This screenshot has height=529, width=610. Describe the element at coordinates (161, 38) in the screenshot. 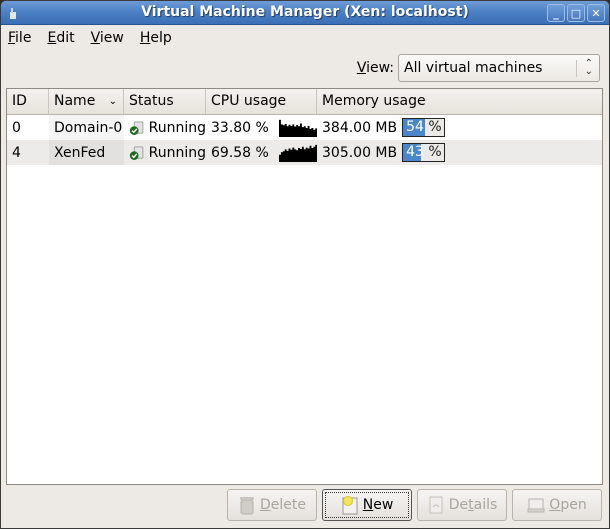

I see `menu-help-label: elp` at that location.